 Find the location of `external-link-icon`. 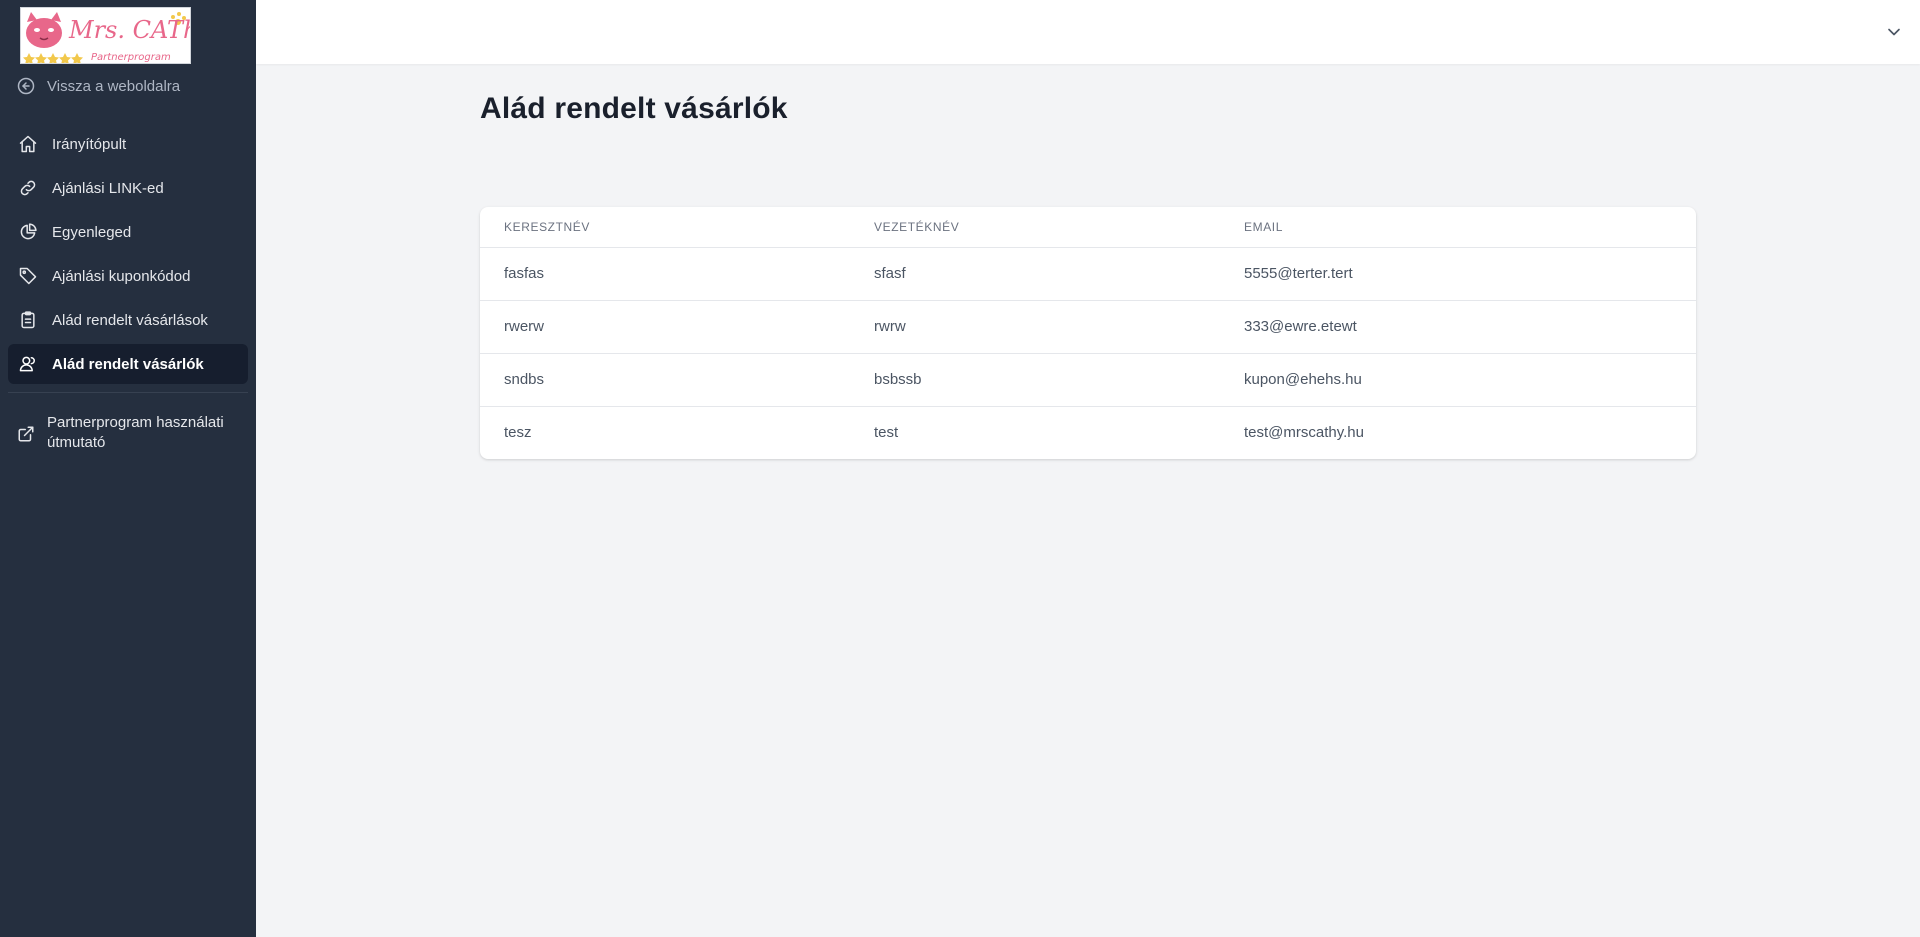

external-link-icon is located at coordinates (26, 434).